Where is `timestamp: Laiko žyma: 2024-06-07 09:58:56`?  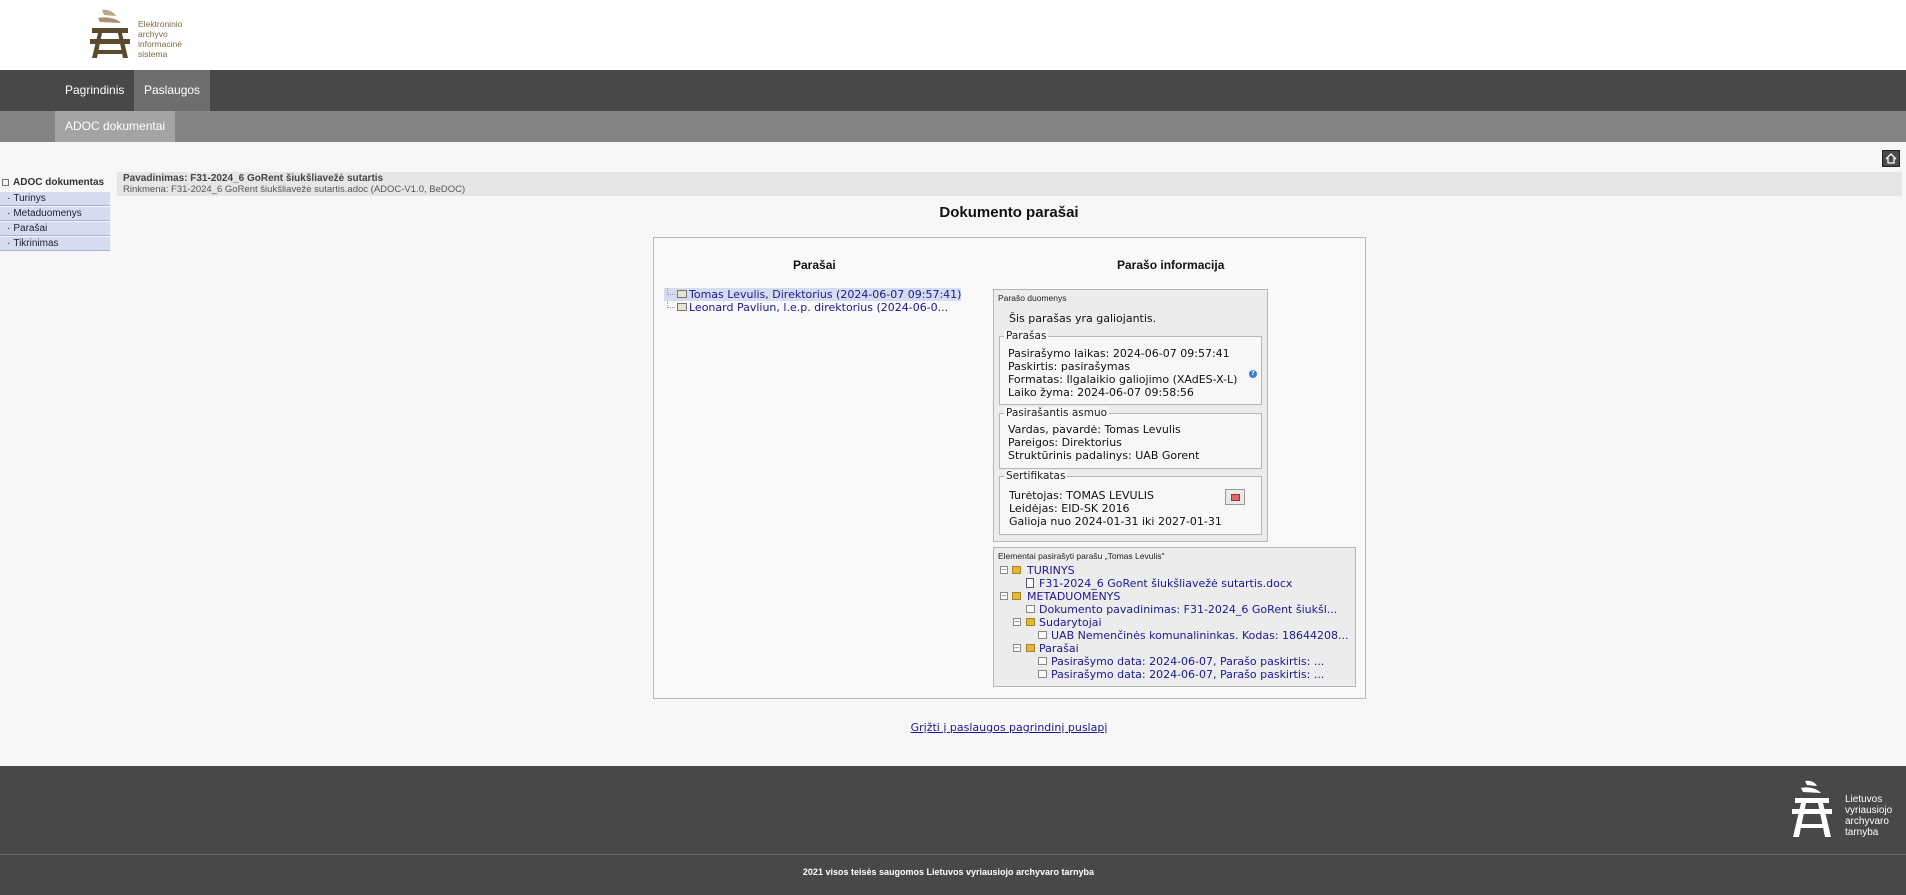
timestamp: Laiko žyma: 2024-06-07 09:58:56 is located at coordinates (1101, 392).